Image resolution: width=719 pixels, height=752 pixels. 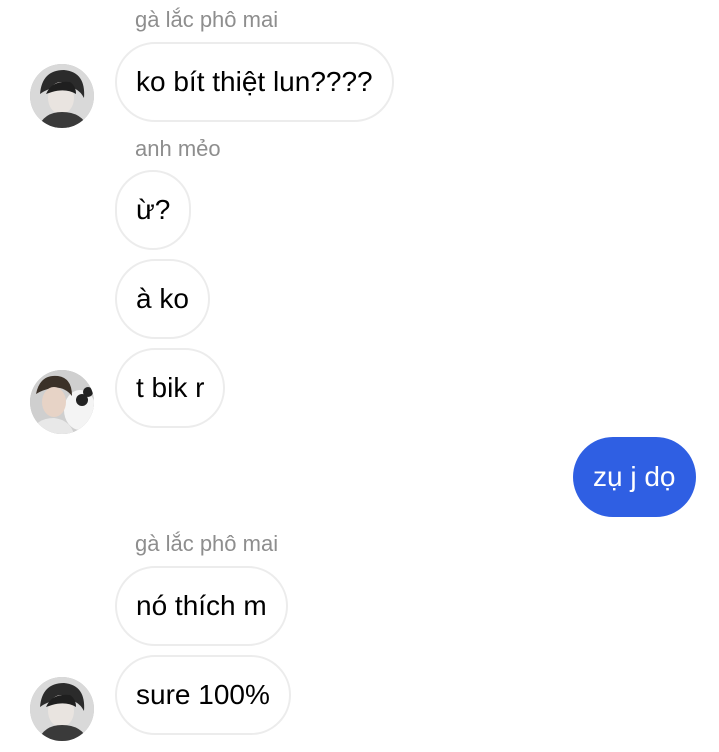 I want to click on message-bubble-incoming: ừ?, so click(x=153, y=210).